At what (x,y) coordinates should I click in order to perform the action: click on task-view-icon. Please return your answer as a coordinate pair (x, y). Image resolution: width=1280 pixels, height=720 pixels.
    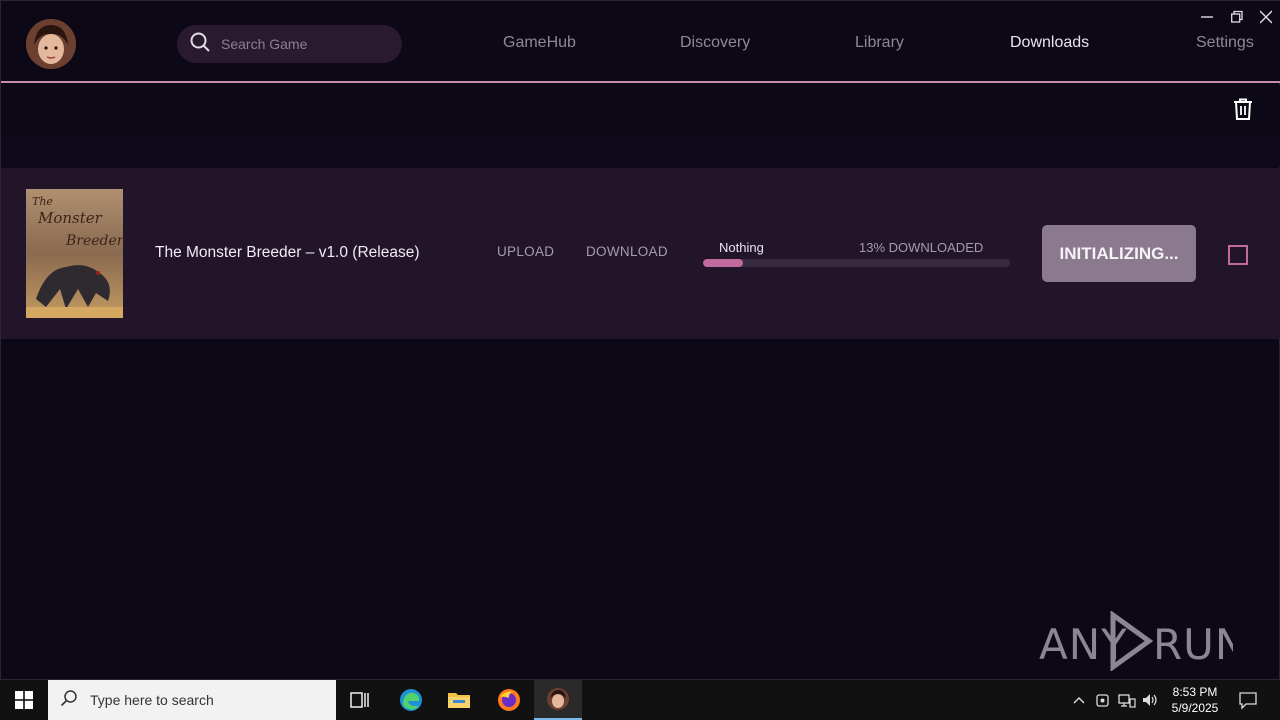
    Looking at the image, I should click on (360, 700).